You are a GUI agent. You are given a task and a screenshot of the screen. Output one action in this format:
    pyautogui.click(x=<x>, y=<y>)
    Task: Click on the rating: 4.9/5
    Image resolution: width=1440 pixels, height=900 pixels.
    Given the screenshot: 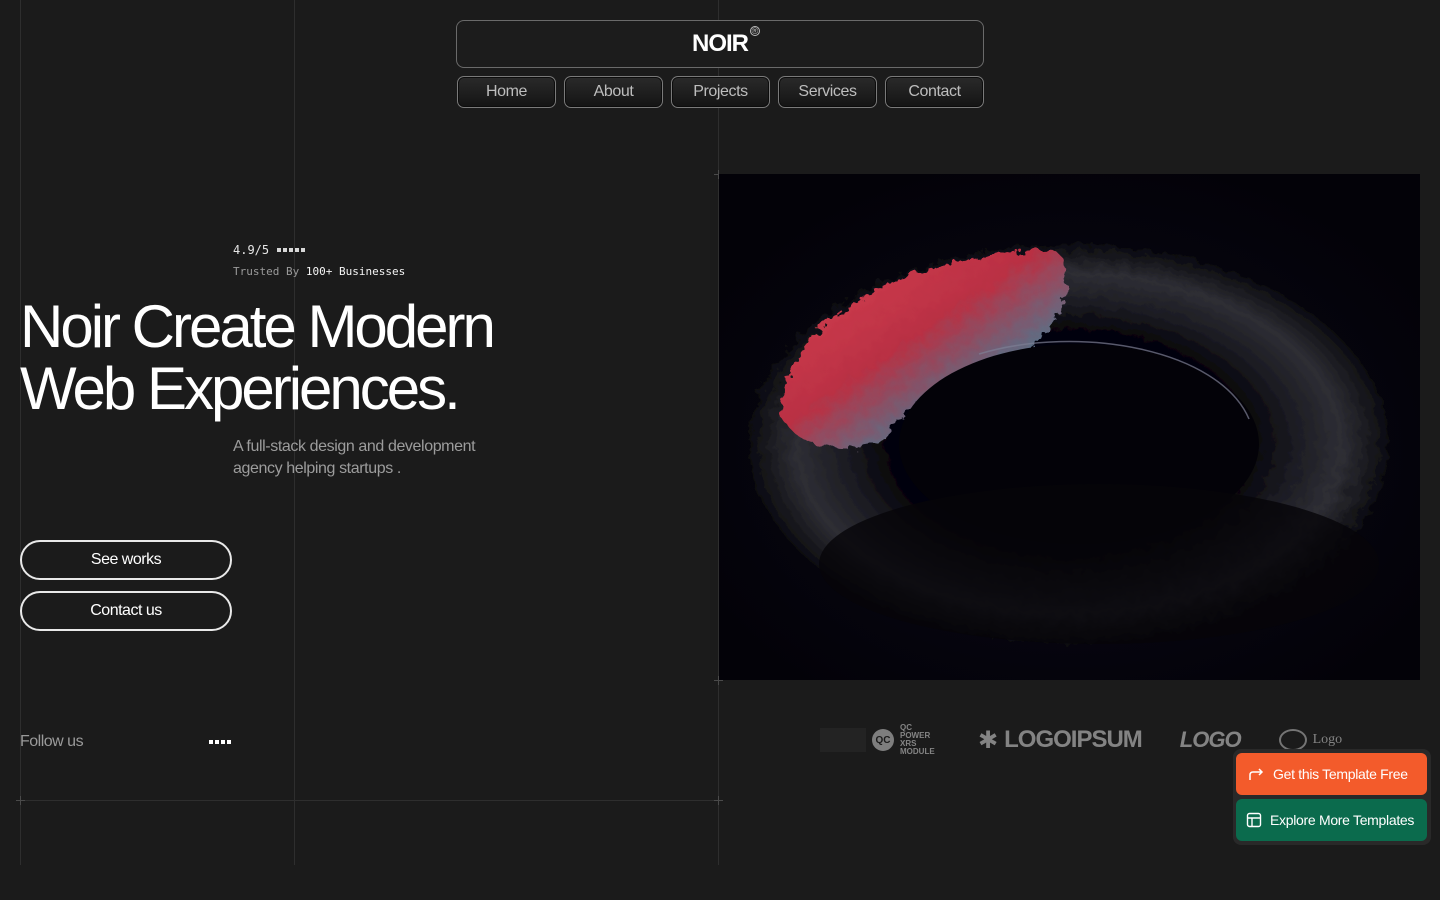 What is the action you would take?
    pyautogui.click(x=269, y=250)
    